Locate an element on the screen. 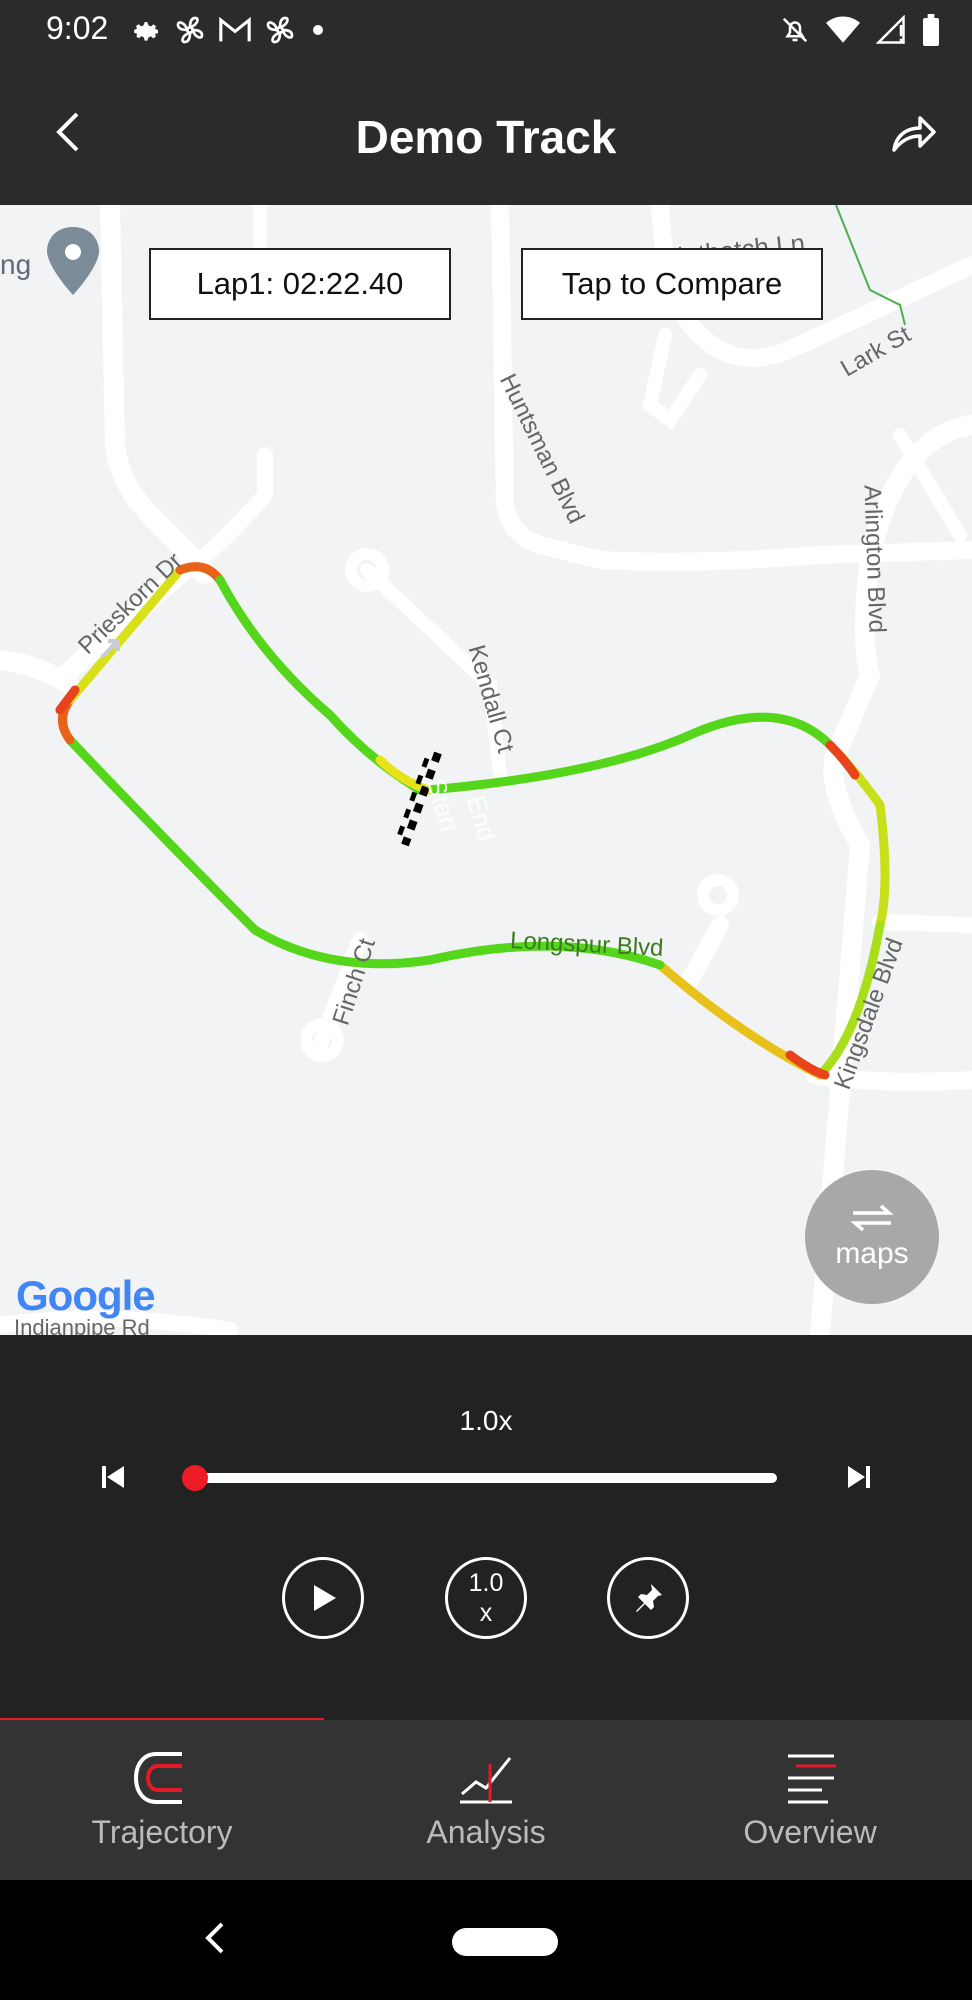 The image size is (972, 2000). page-title: Demo Track is located at coordinates (486, 137).